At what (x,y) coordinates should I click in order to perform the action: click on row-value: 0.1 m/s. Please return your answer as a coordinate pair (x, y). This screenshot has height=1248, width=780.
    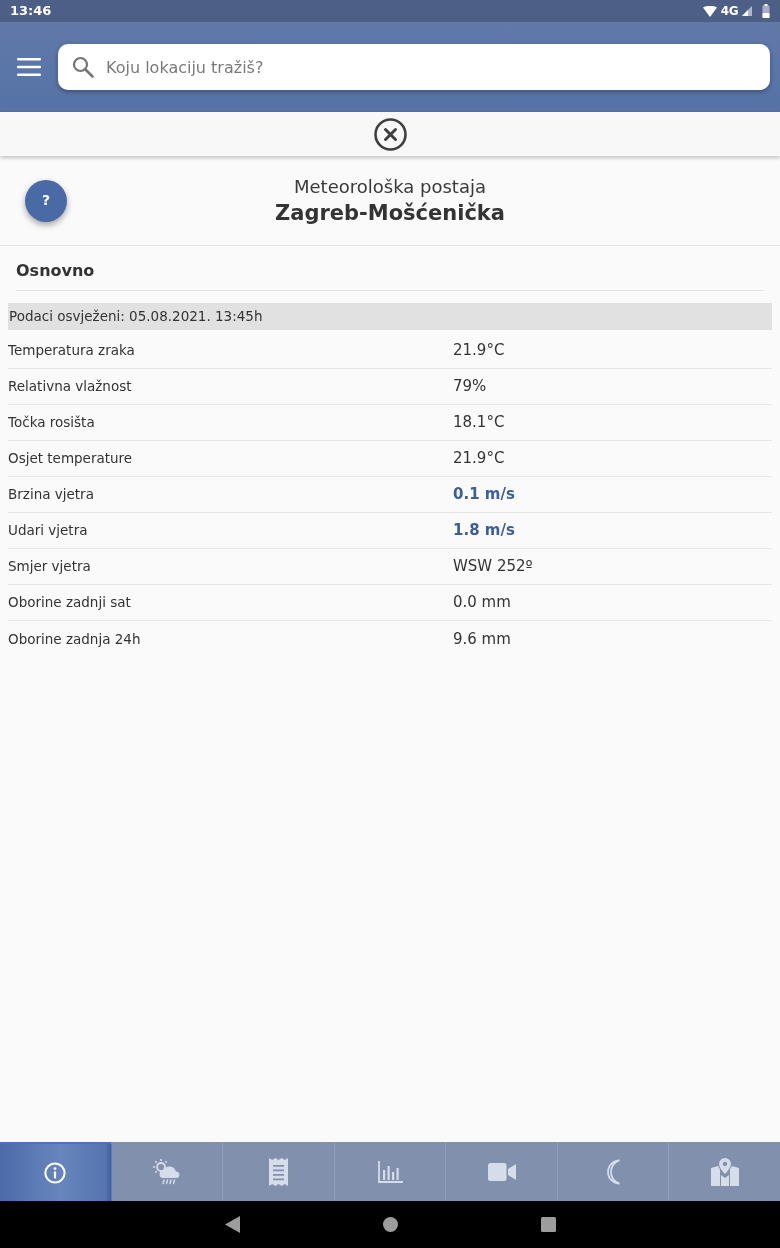
    Looking at the image, I should click on (484, 495).